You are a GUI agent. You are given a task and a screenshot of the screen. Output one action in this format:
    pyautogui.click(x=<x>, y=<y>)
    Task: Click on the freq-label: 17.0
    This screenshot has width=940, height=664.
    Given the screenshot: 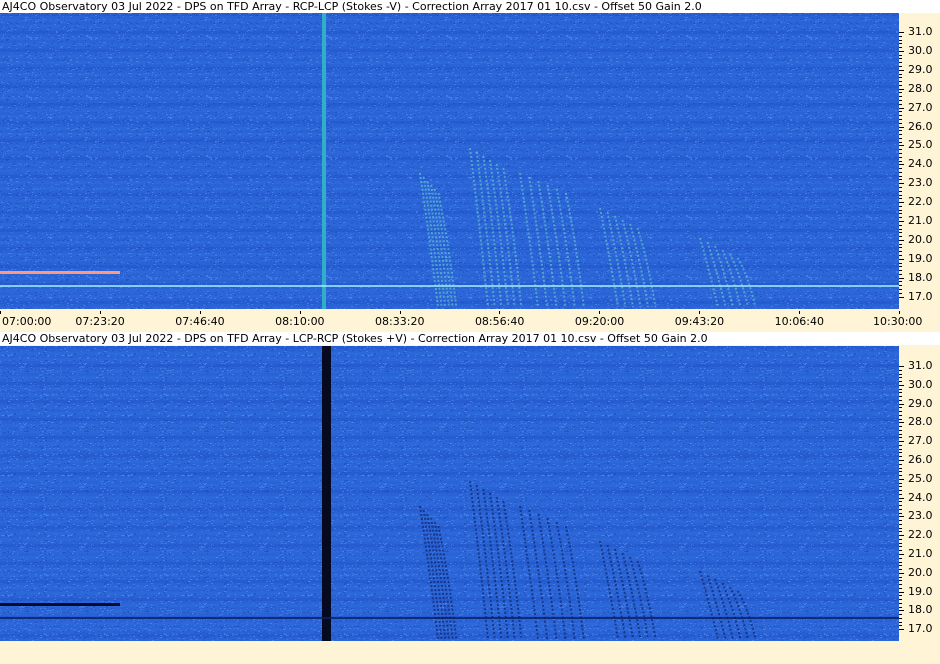 What is the action you would take?
    pyautogui.click(x=920, y=629)
    